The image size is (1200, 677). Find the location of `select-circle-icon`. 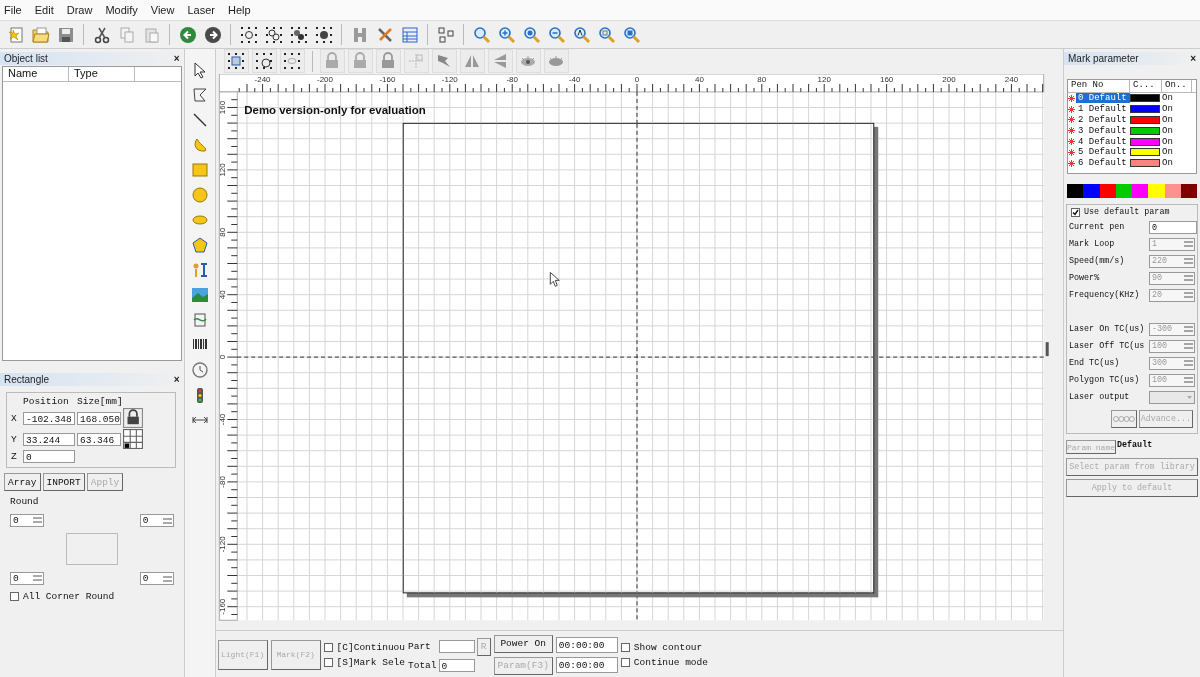

select-circle-icon is located at coordinates (248, 34).